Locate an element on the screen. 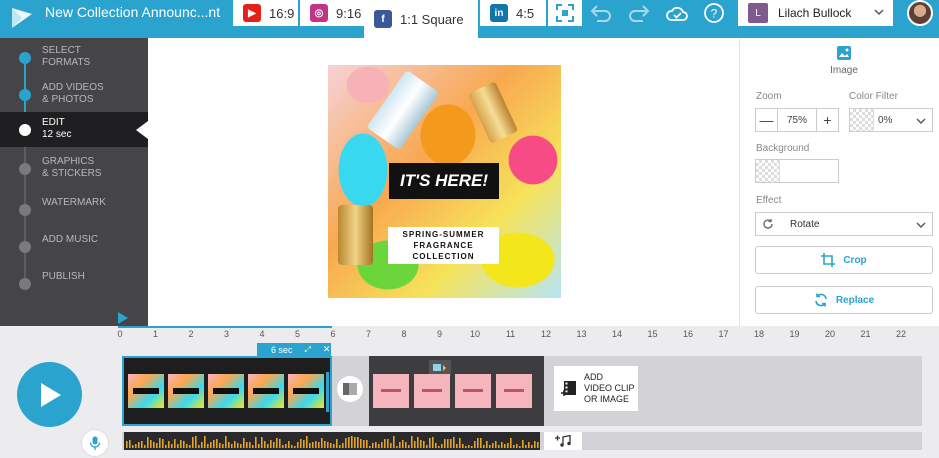  background-color-picker is located at coordinates (797, 171).